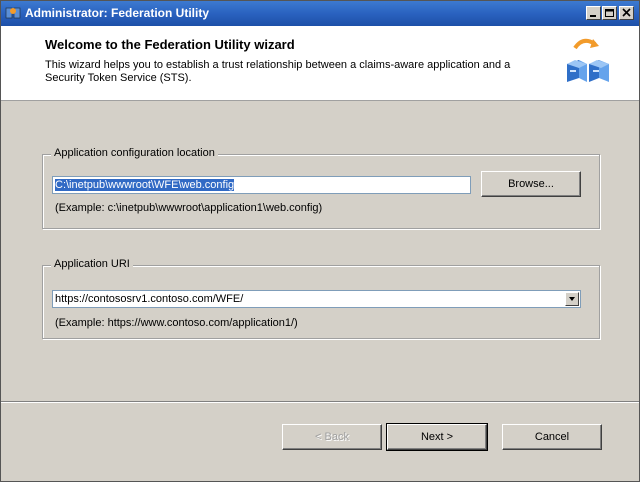 The image size is (640, 482). Describe the element at coordinates (332, 437) in the screenshot. I see `back-button: < Back` at that location.